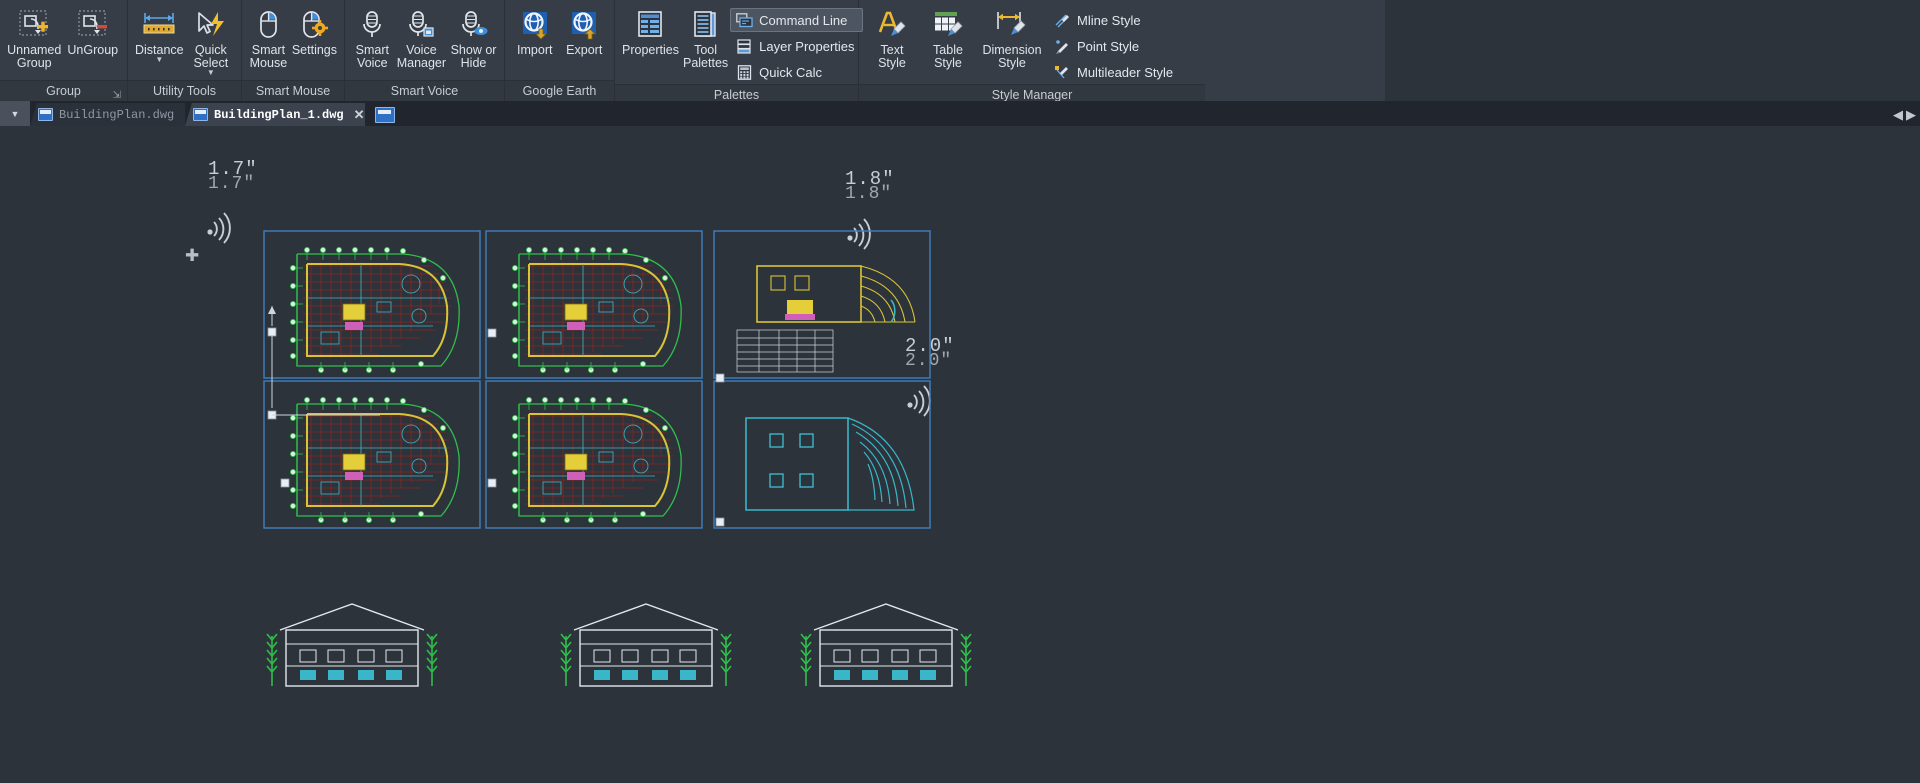 The height and width of the screenshot is (783, 1920). I want to click on text-style-button: Text Style, so click(892, 37).